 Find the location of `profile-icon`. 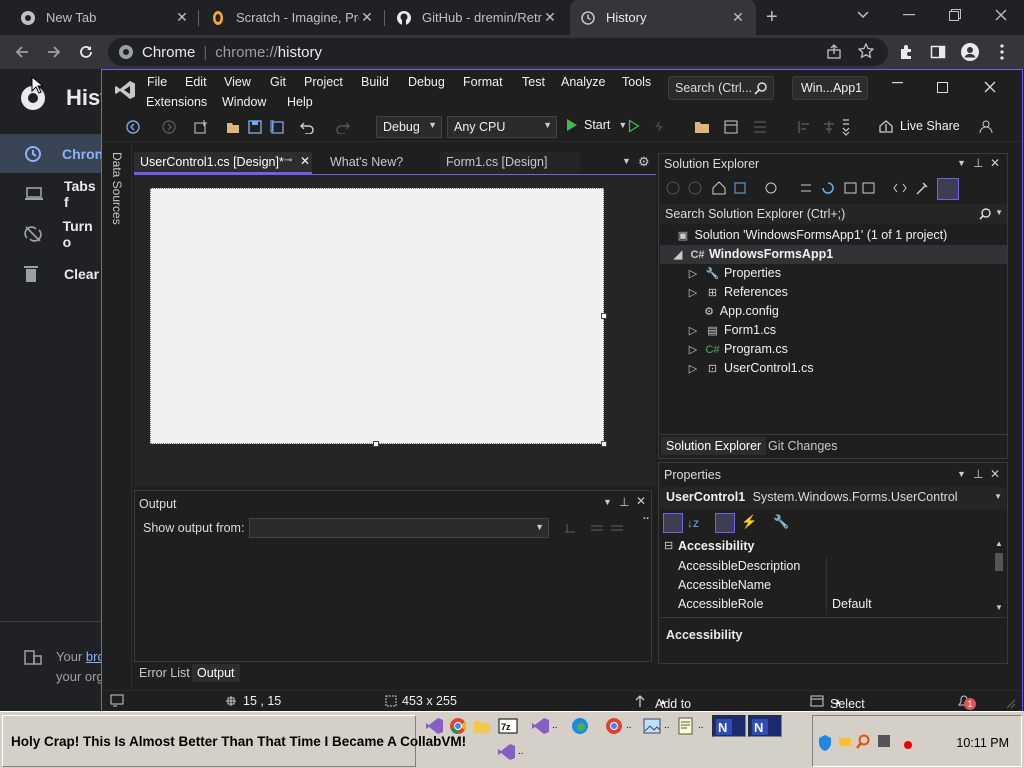

profile-icon is located at coordinates (970, 52).